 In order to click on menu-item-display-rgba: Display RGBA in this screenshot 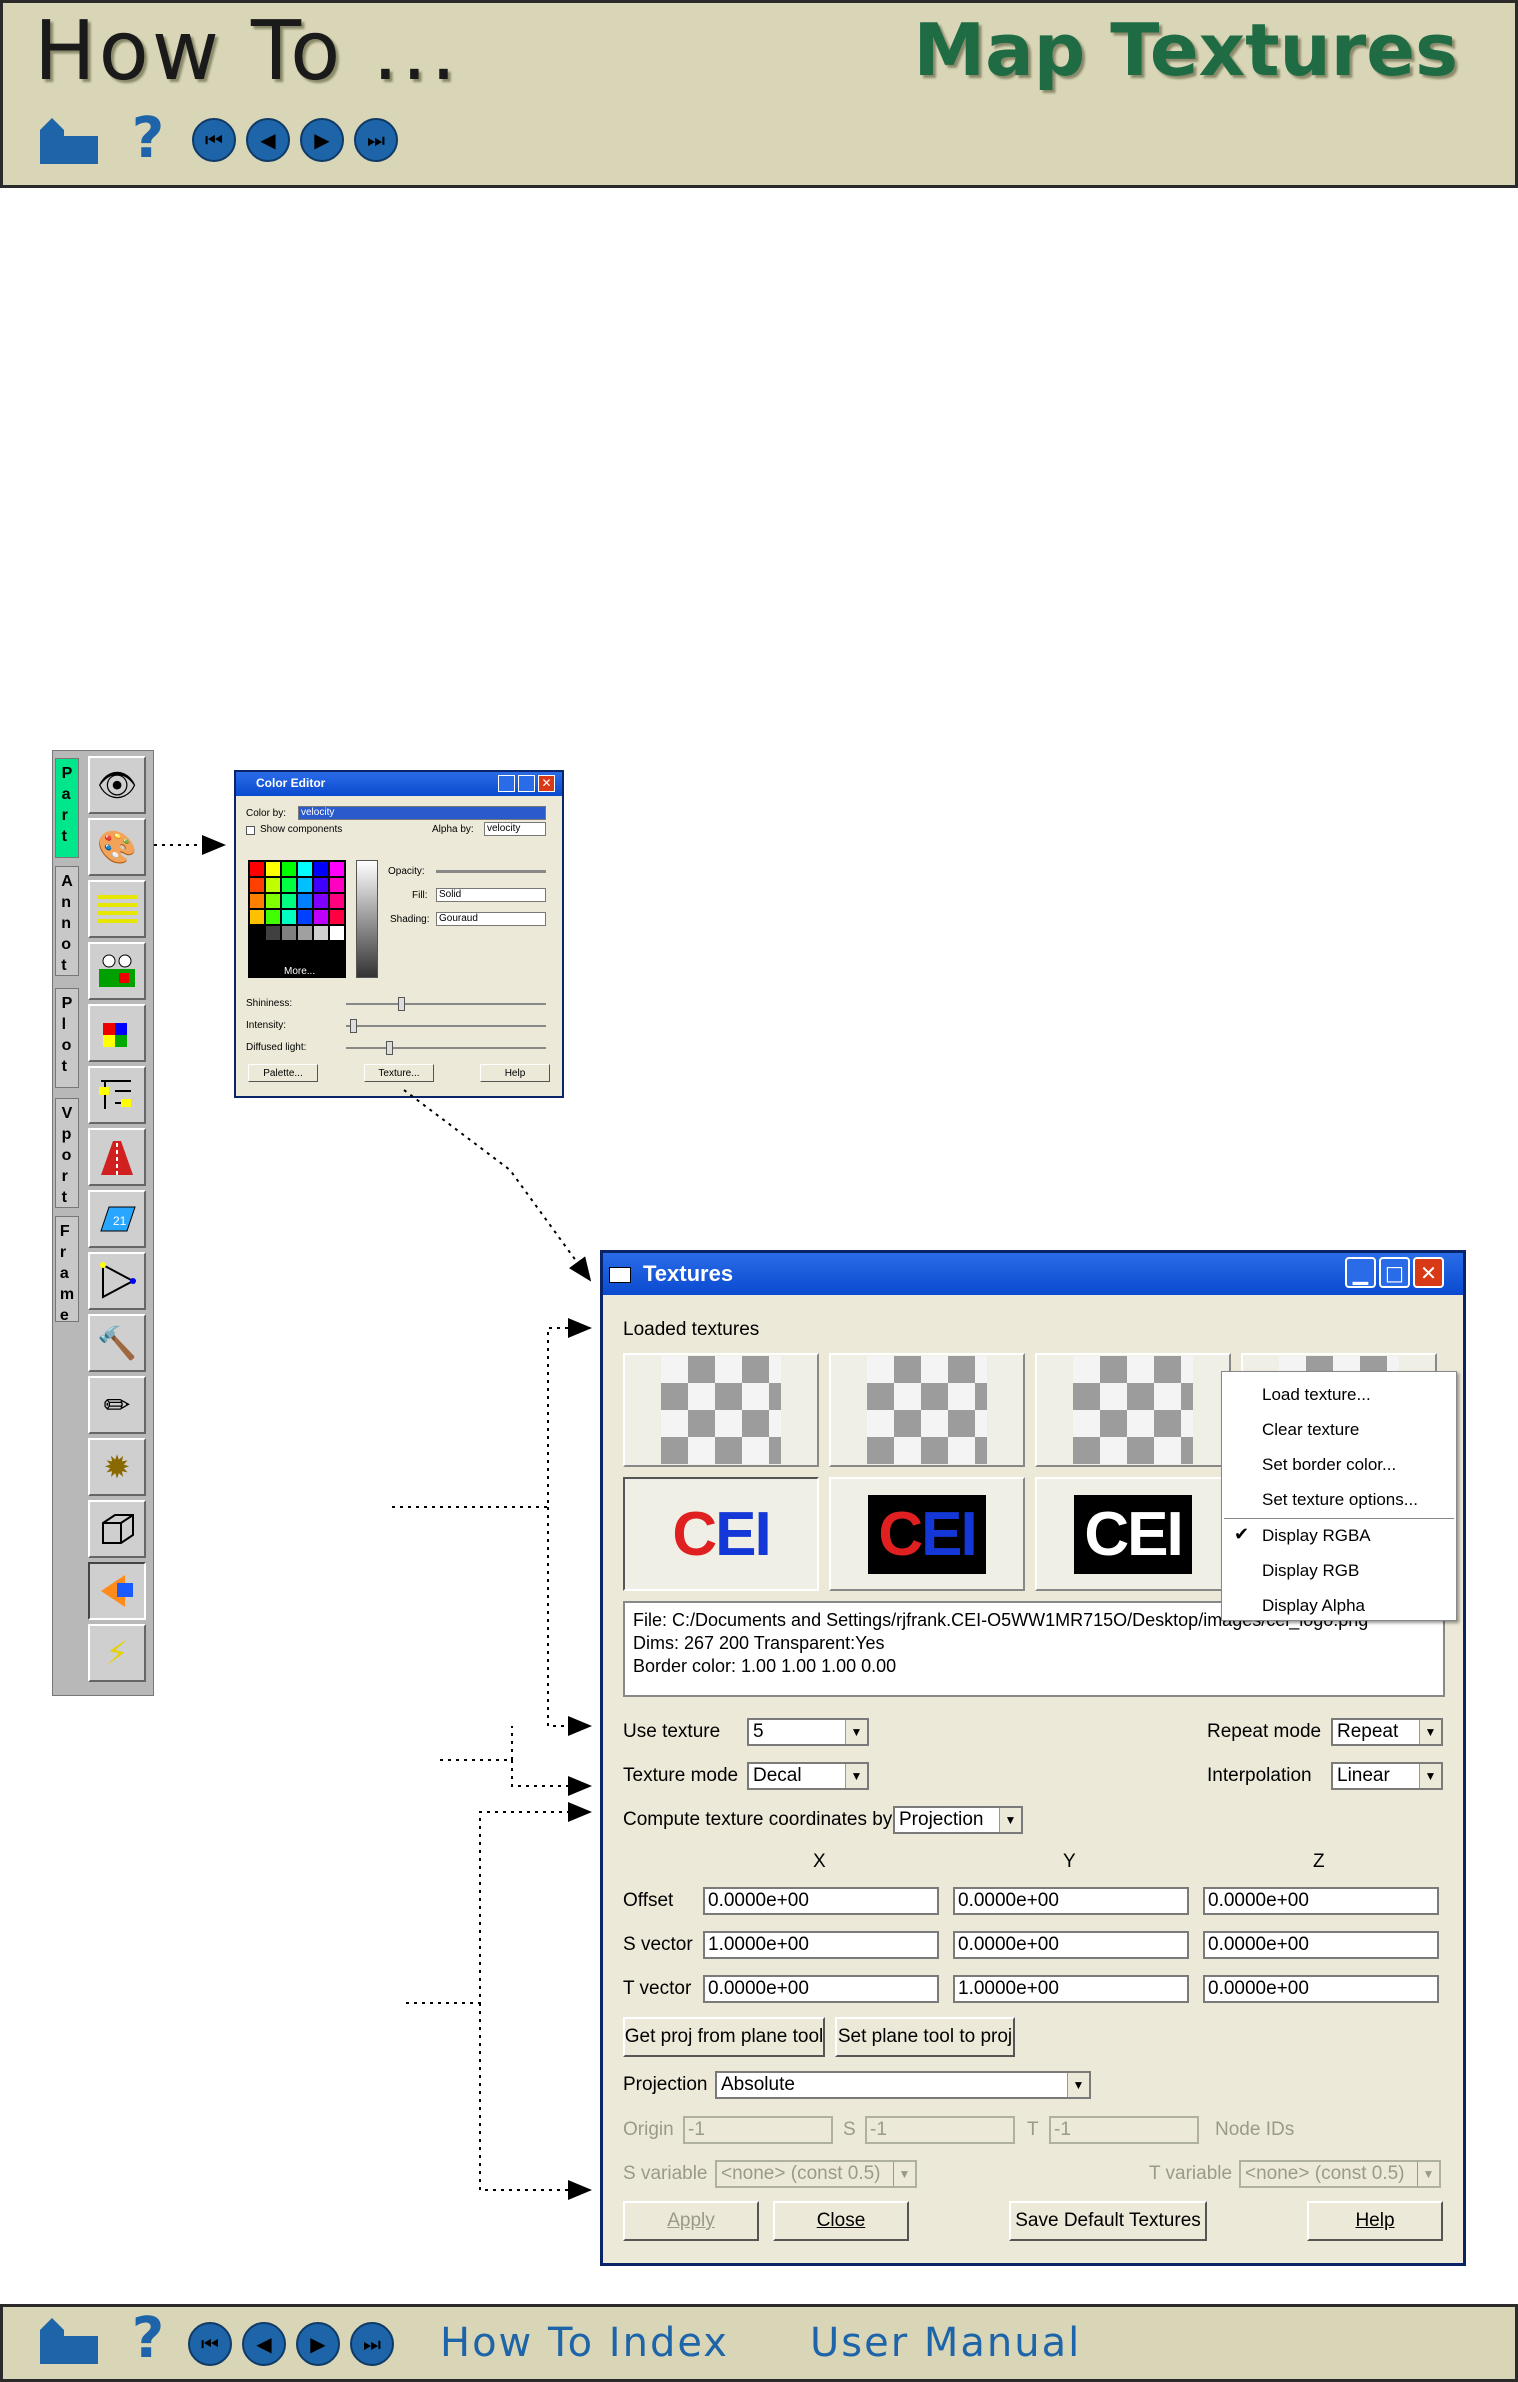, I will do `click(1339, 1536)`.